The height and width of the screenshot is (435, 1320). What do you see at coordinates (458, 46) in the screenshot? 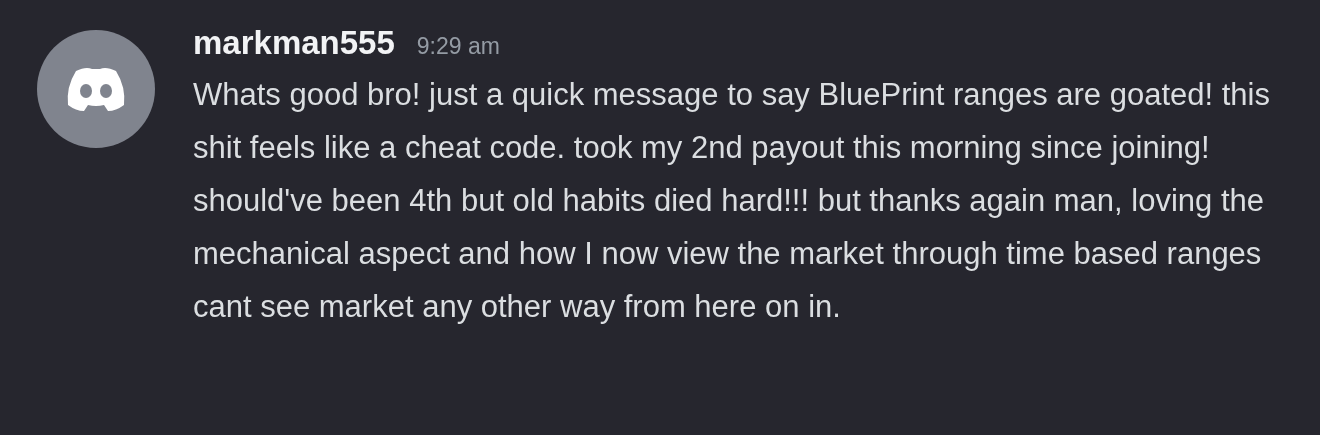
I see `timestamp: 9:29 am` at bounding box center [458, 46].